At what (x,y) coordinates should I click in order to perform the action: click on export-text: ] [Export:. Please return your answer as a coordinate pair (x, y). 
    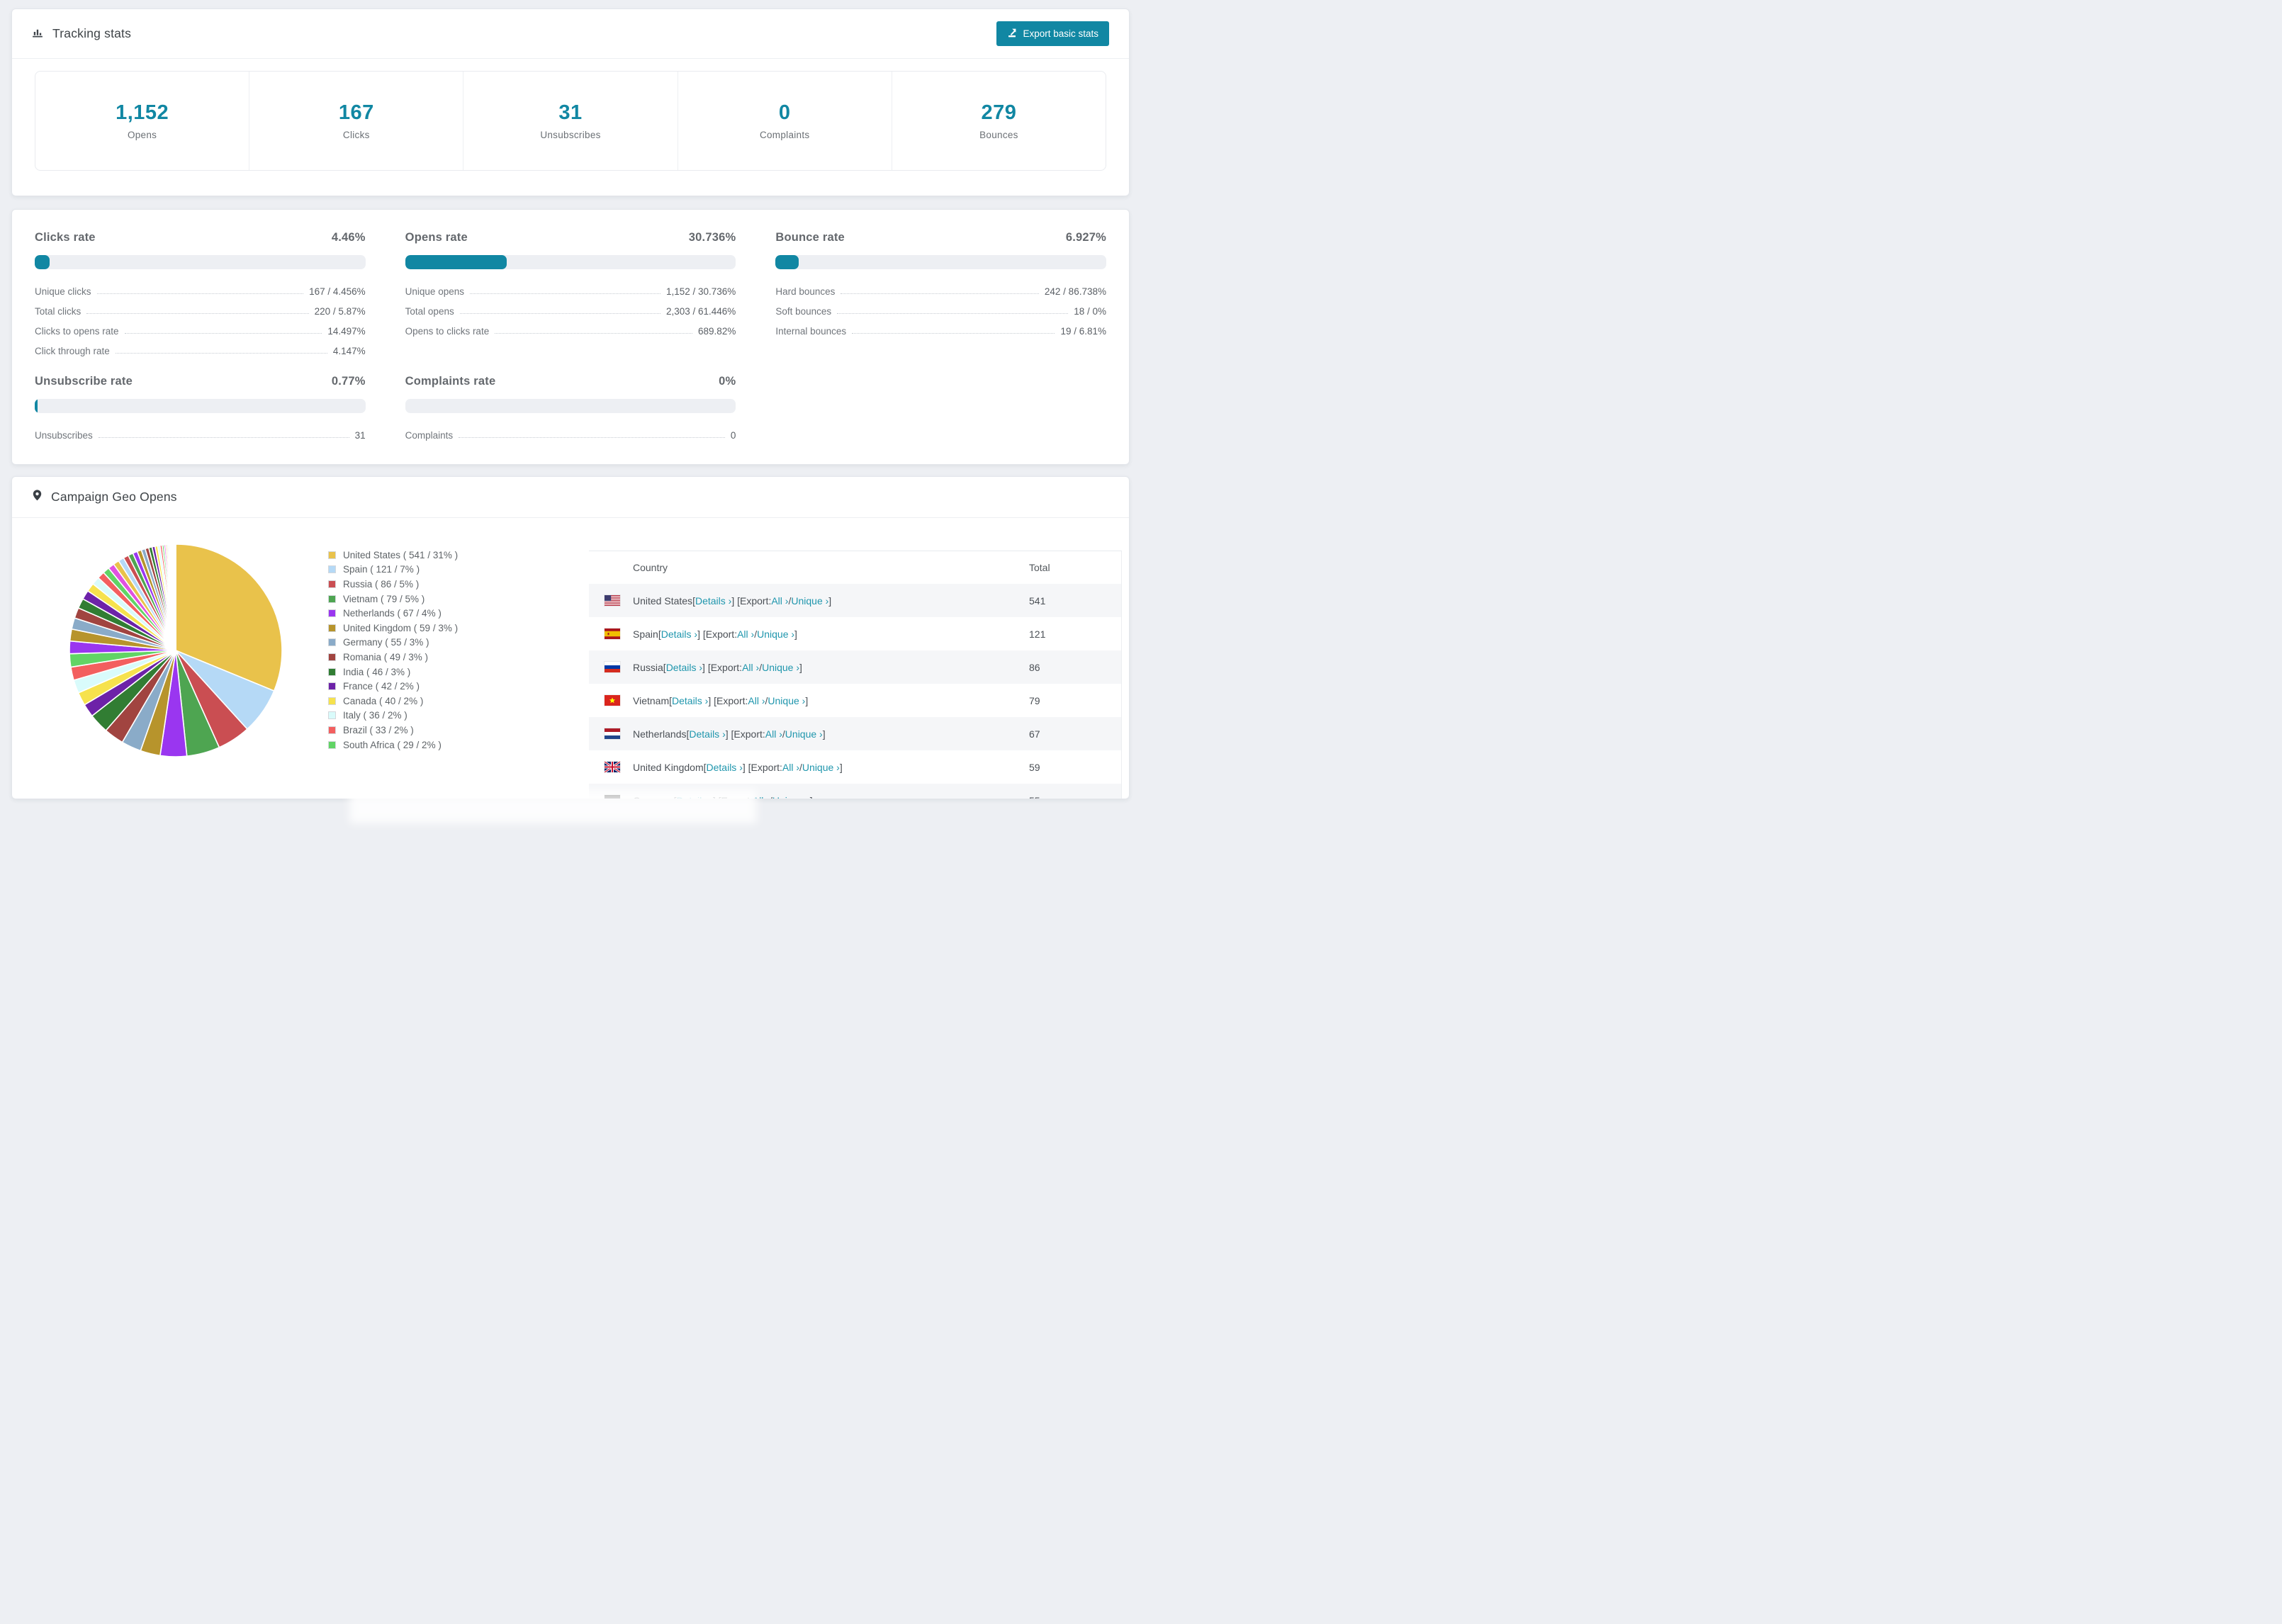
    Looking at the image, I should click on (718, 634).